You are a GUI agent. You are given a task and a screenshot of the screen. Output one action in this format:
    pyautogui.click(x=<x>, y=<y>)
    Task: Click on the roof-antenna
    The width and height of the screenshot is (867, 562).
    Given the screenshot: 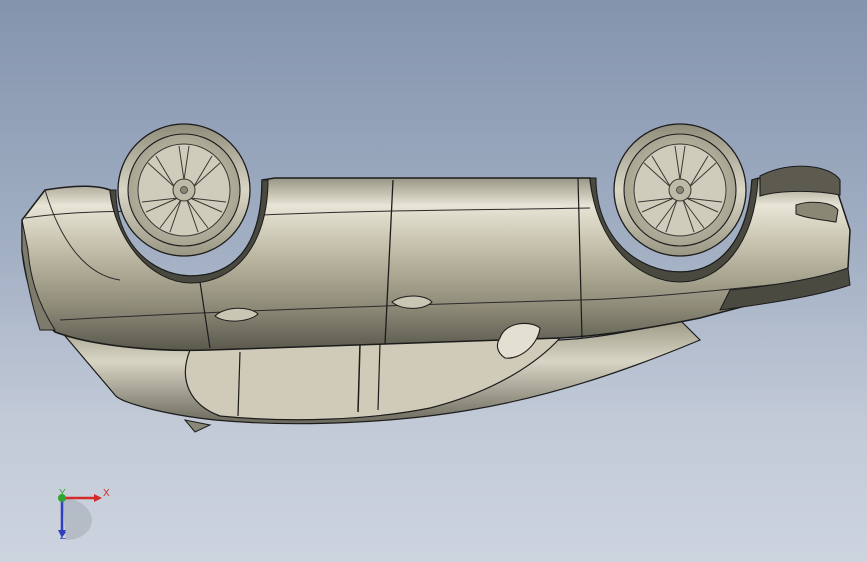 What is the action you would take?
    pyautogui.click(x=197, y=426)
    